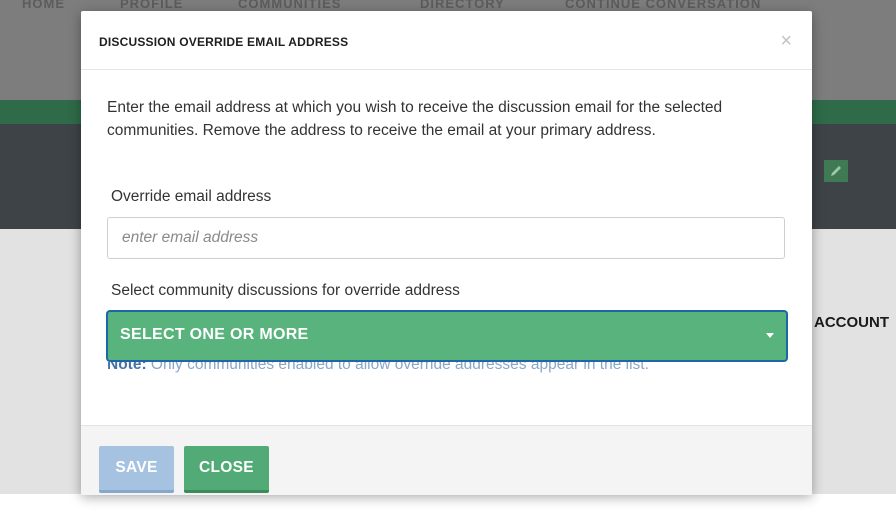  Describe the element at coordinates (786, 41) in the screenshot. I see `close-icon: ×` at that location.